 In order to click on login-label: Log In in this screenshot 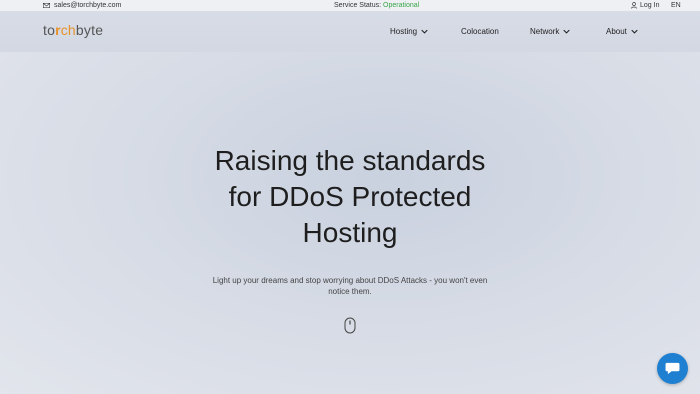, I will do `click(650, 5)`.